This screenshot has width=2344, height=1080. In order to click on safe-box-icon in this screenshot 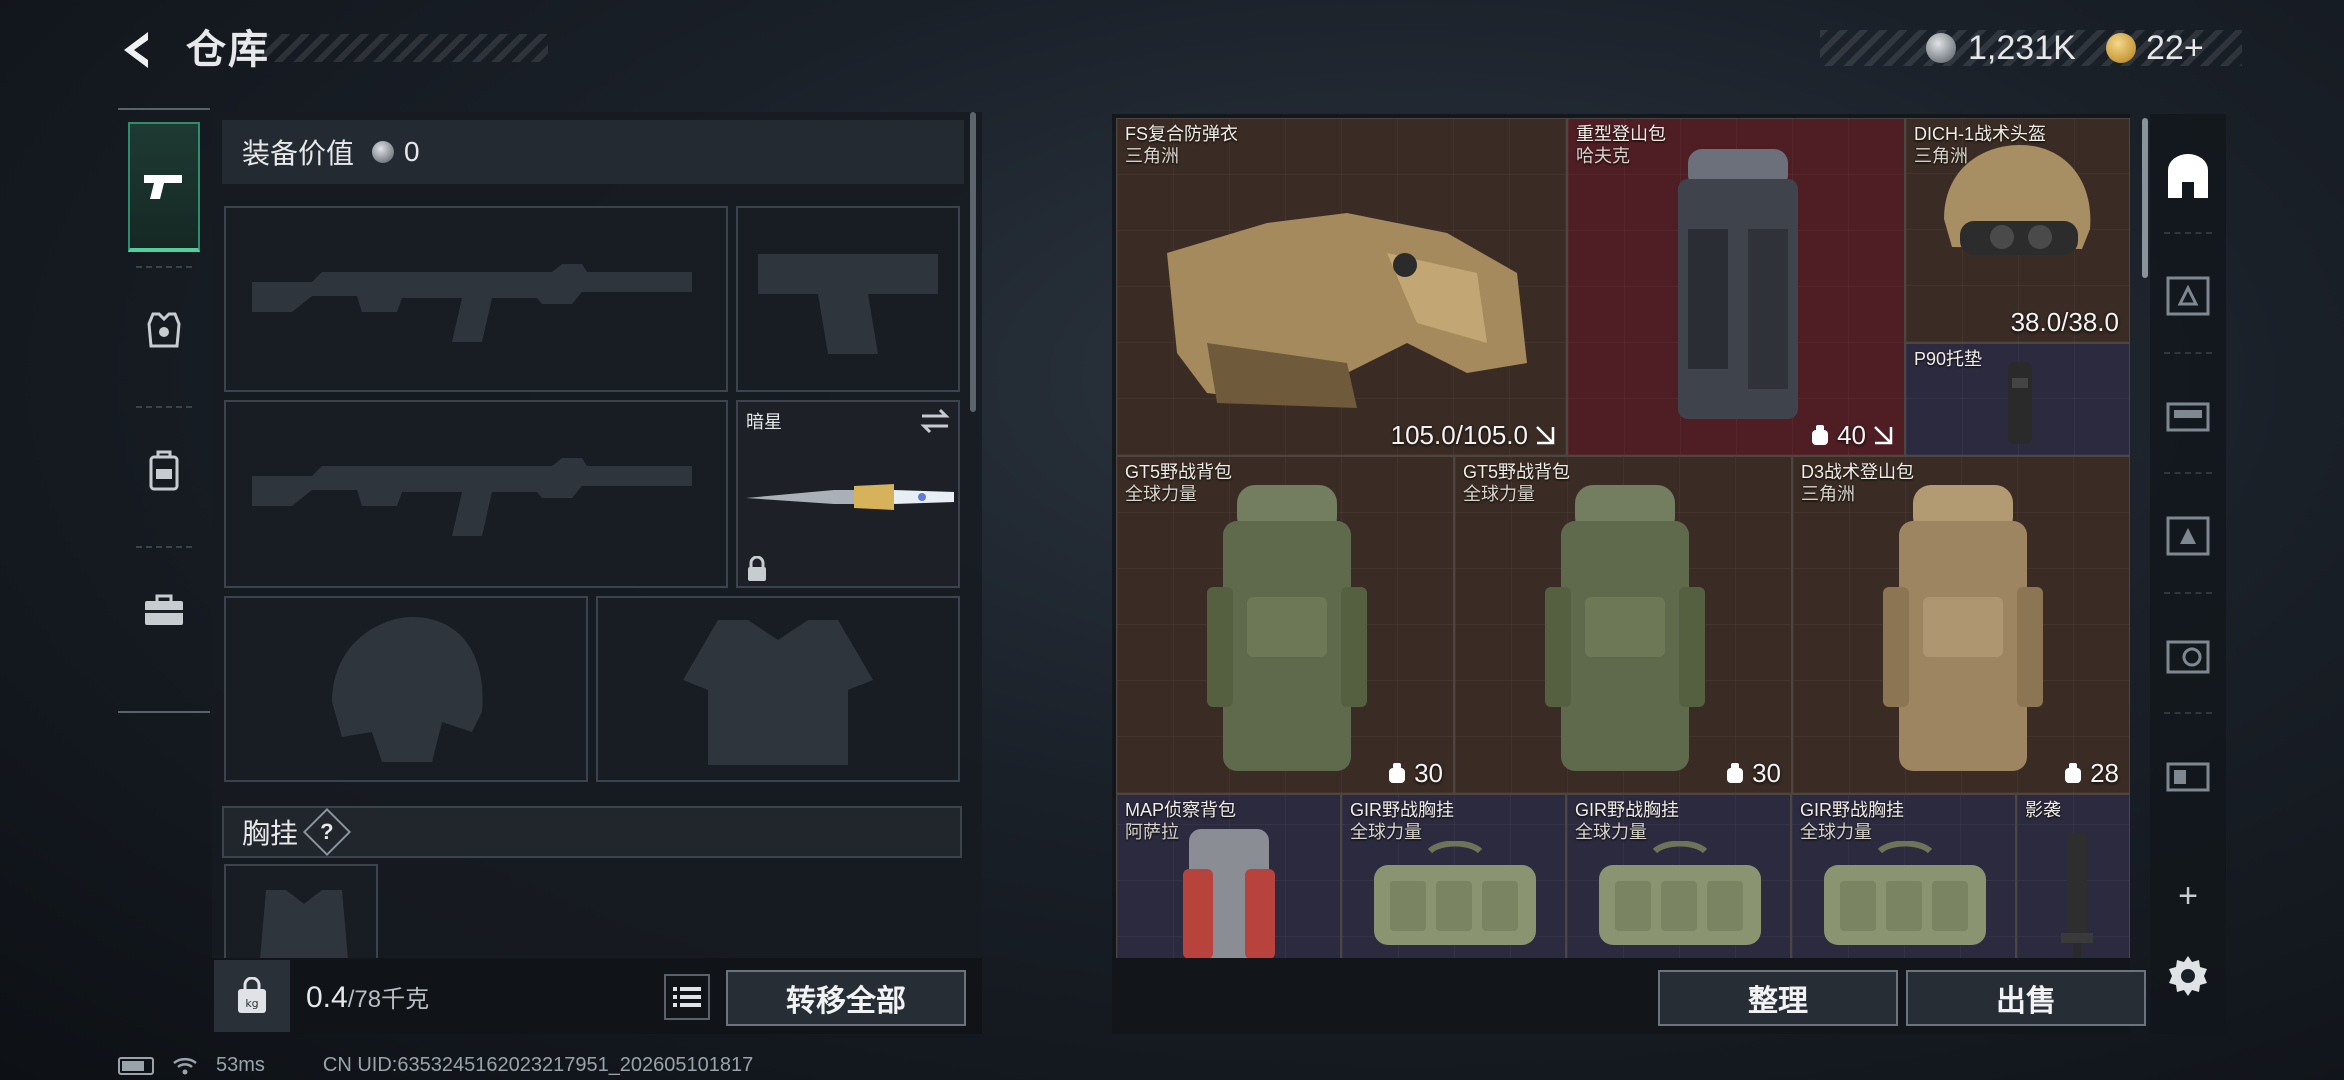, I will do `click(2188, 176)`.